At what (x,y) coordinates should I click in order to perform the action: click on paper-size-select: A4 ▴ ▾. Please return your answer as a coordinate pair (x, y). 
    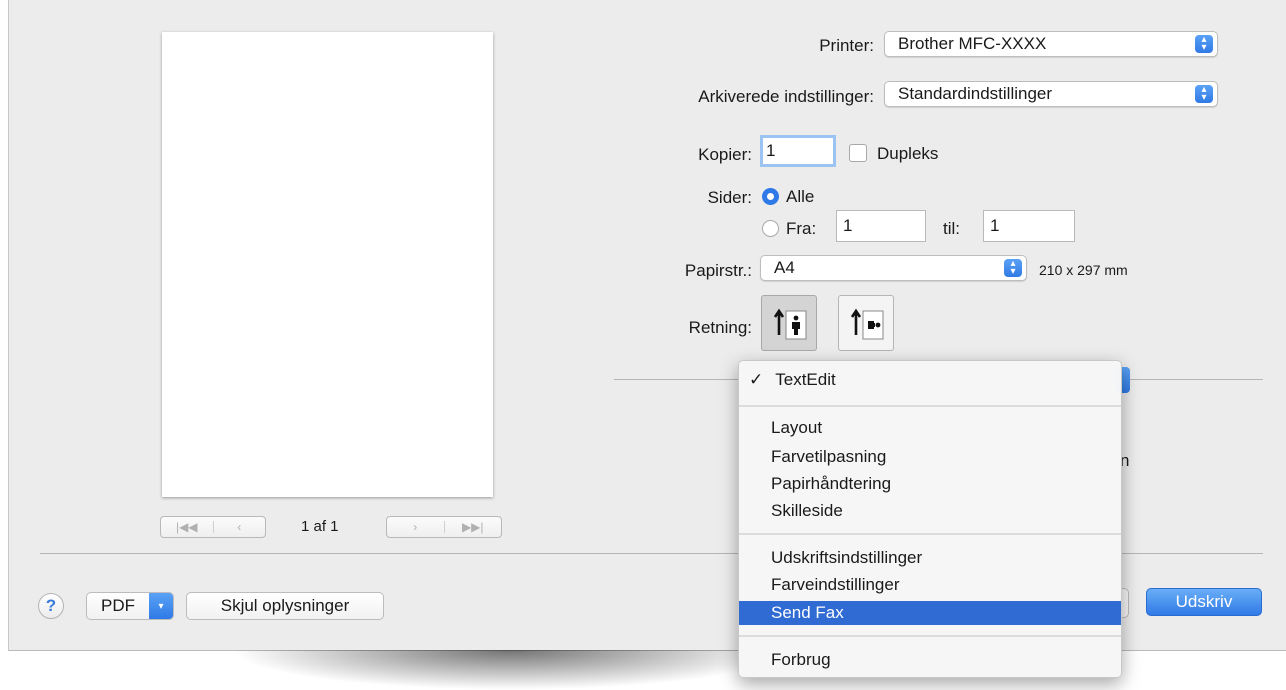
    Looking at the image, I should click on (893, 268).